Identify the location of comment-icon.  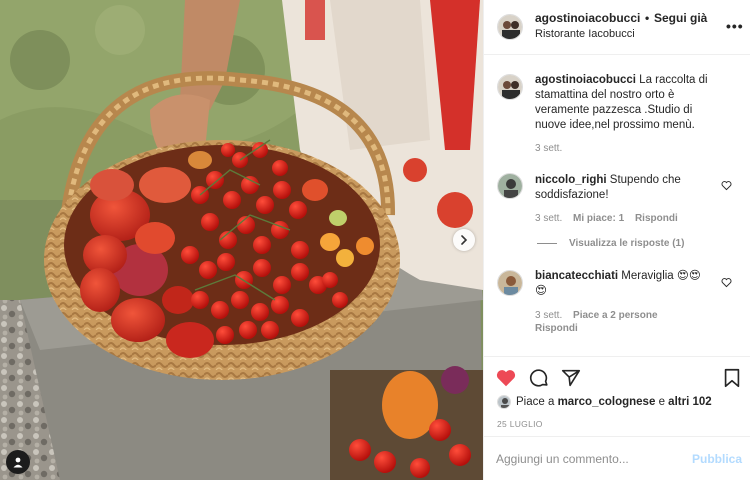
(539, 378).